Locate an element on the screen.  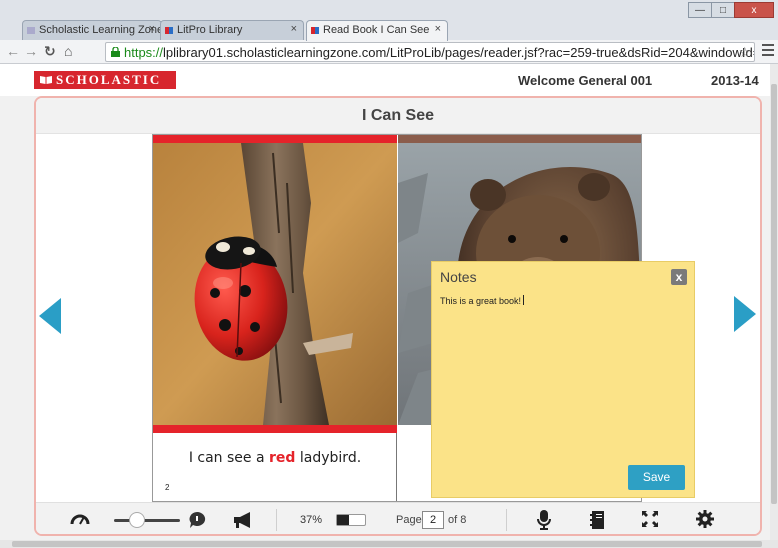
notebook-icon is located at coordinates (597, 520).